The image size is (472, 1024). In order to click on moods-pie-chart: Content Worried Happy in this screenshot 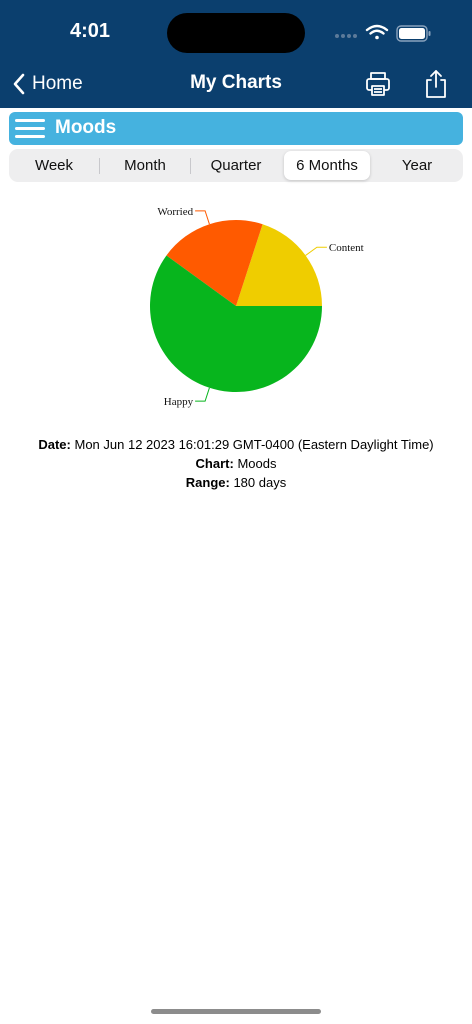, I will do `click(257, 307)`.